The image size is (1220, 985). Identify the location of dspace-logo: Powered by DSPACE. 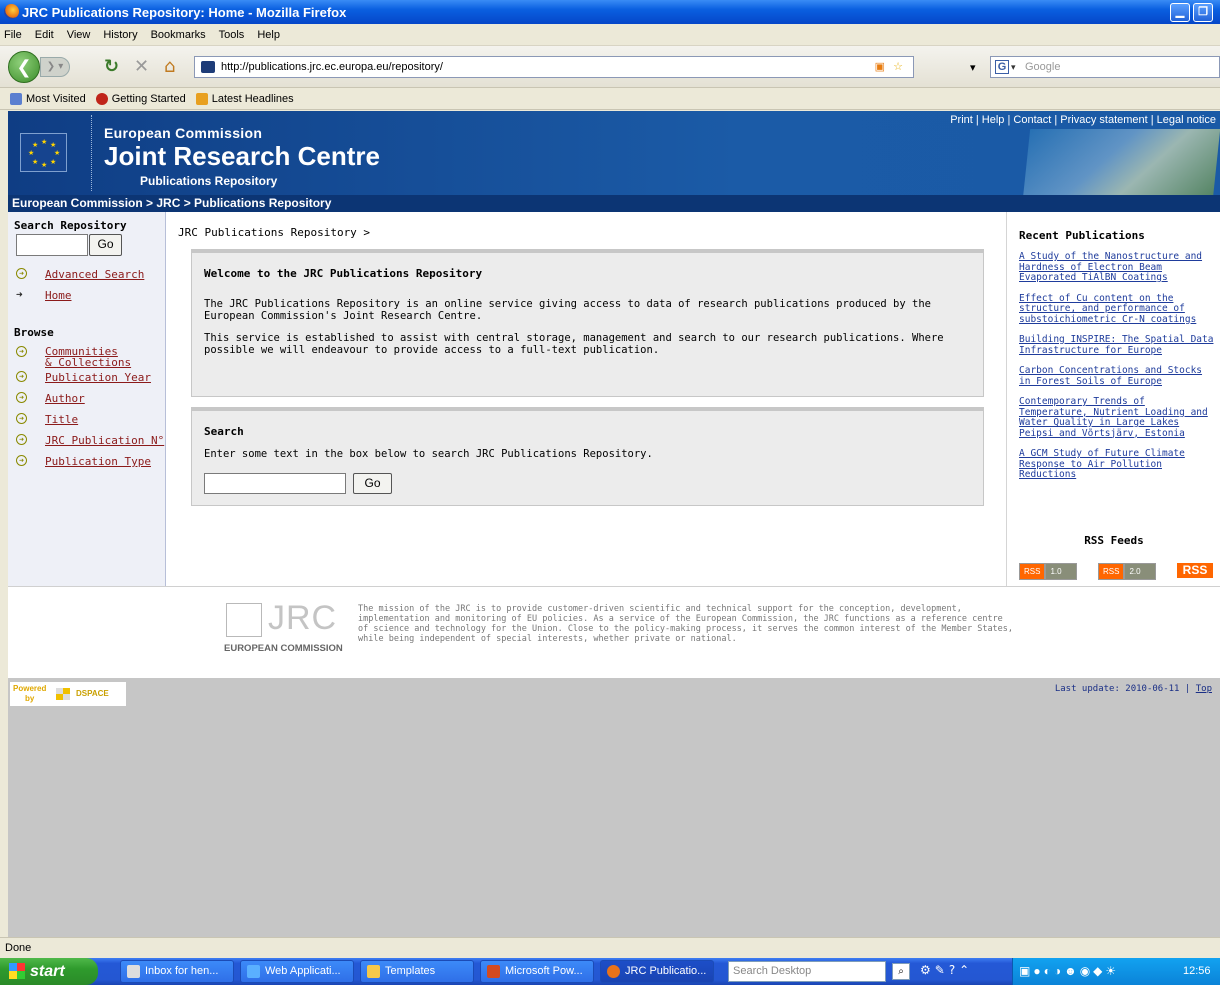
(68, 694).